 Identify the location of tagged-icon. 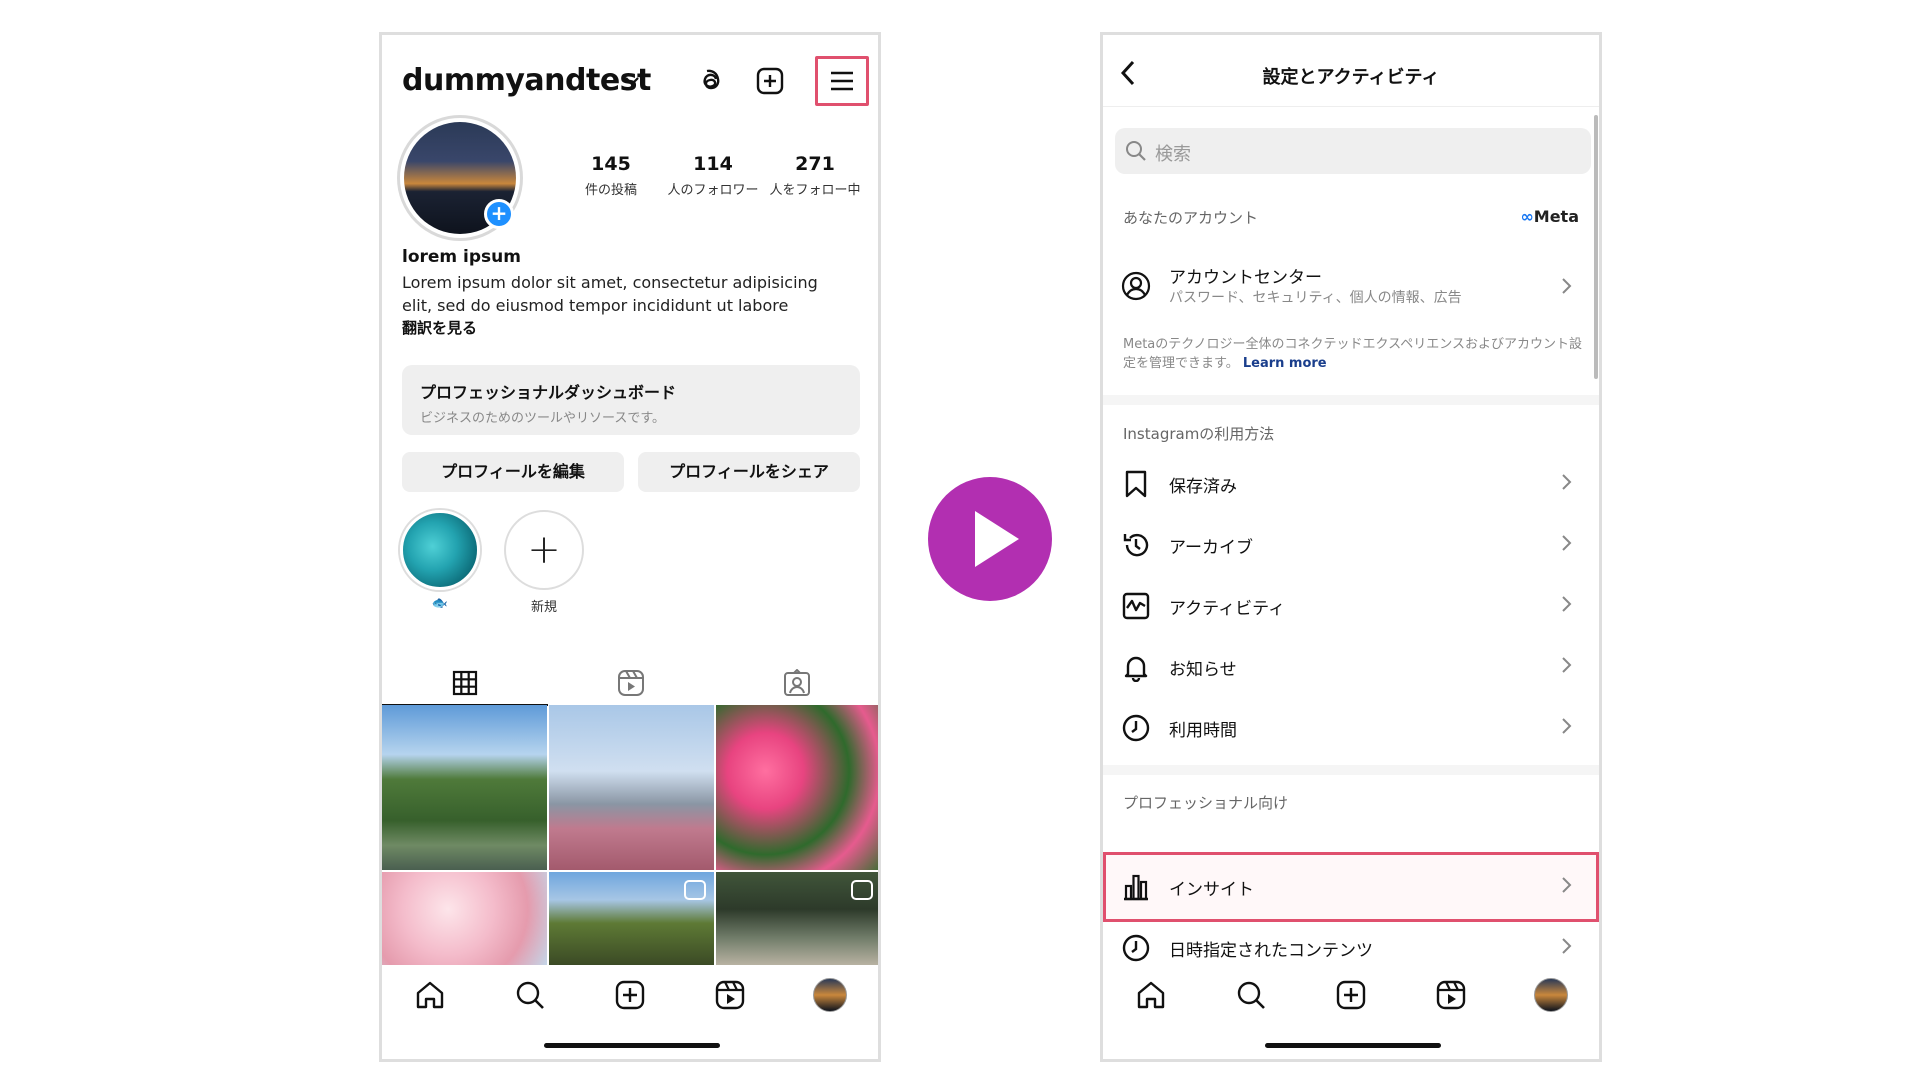
(797, 682).